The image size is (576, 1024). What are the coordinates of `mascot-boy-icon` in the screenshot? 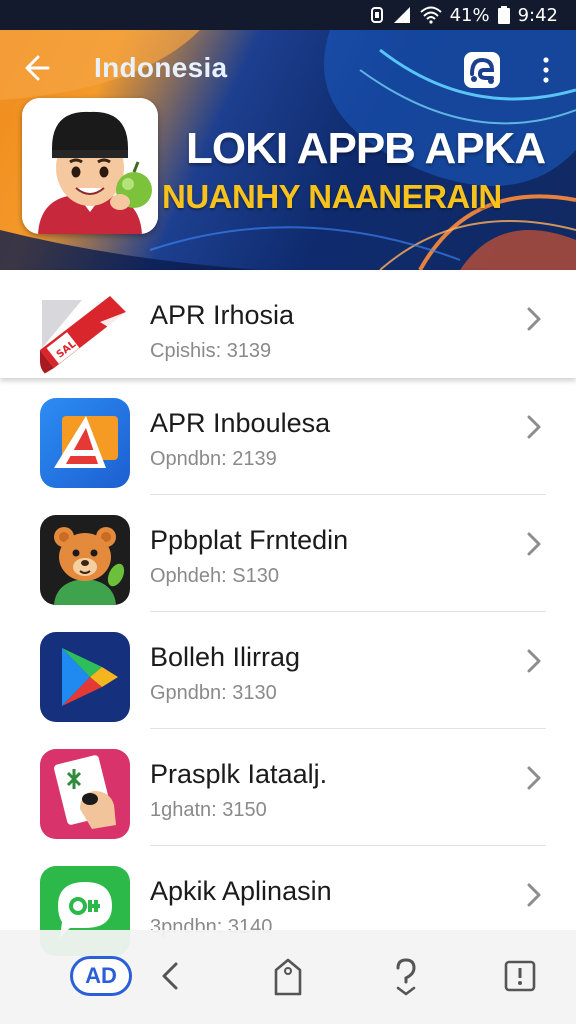 It's located at (90, 166).